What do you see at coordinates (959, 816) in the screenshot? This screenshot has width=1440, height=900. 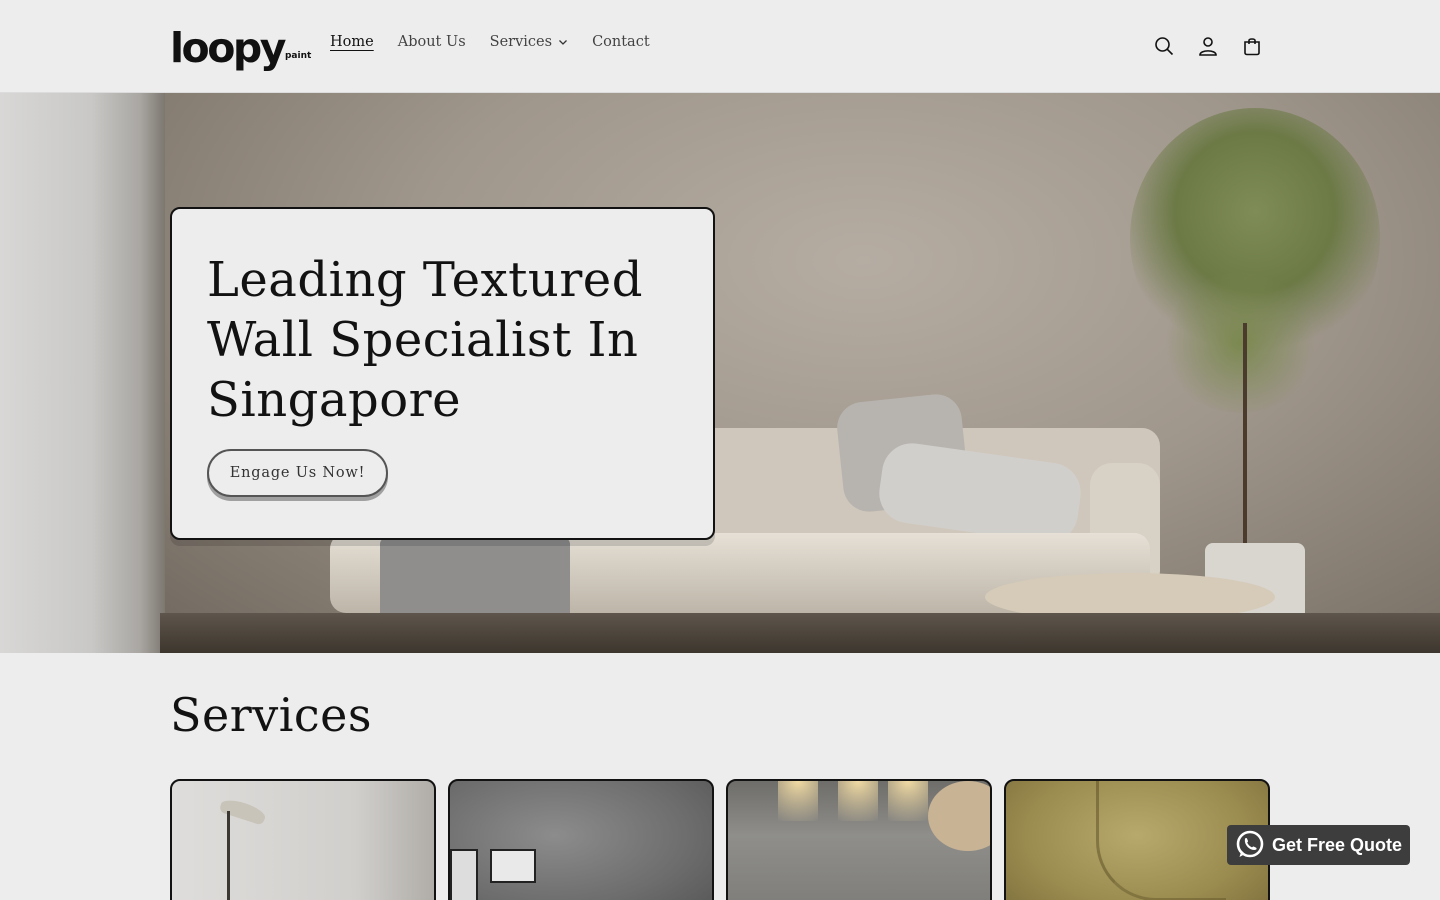 I see `pendant-lamp-image` at bounding box center [959, 816].